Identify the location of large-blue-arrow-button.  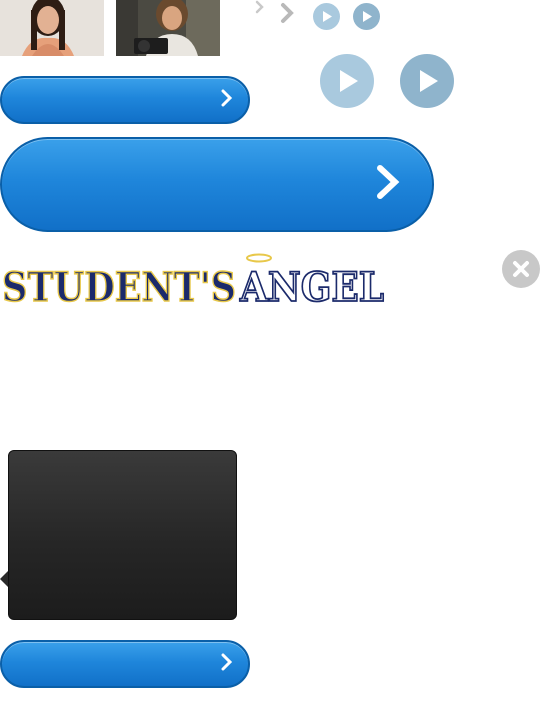
(217, 184).